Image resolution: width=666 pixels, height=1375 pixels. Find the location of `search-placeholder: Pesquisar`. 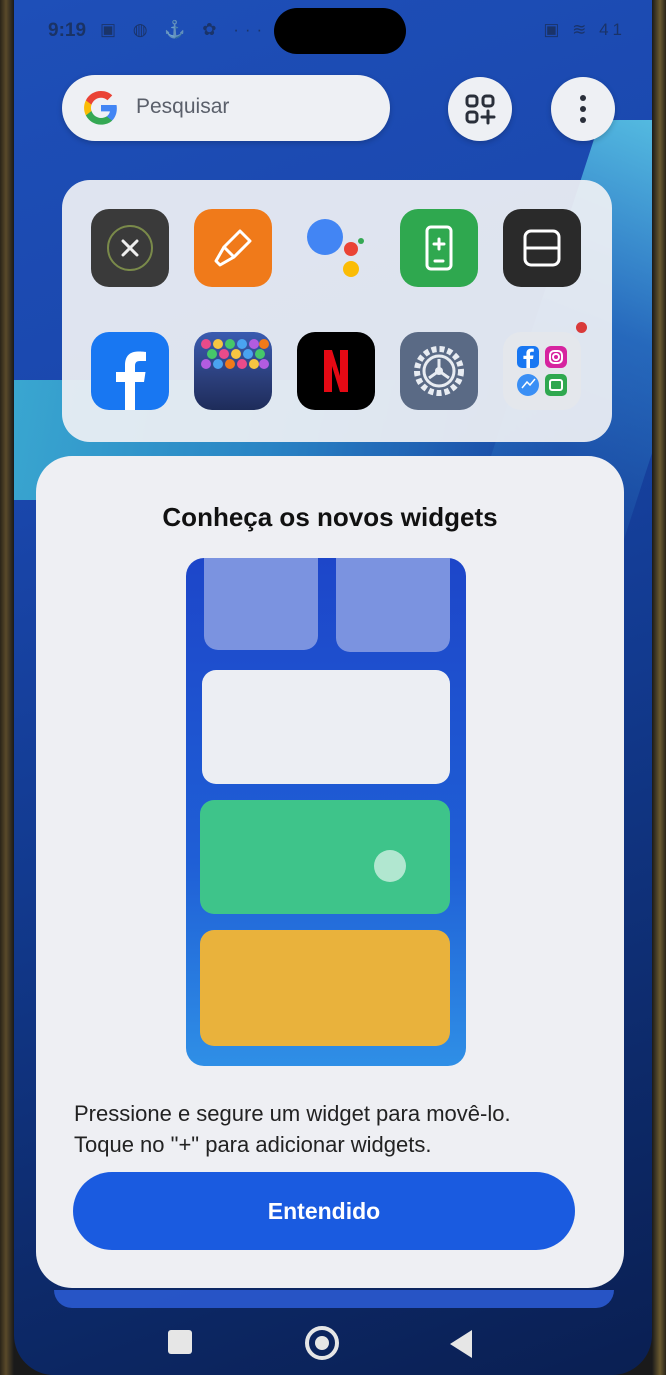

search-placeholder: Pesquisar is located at coordinates (183, 106).